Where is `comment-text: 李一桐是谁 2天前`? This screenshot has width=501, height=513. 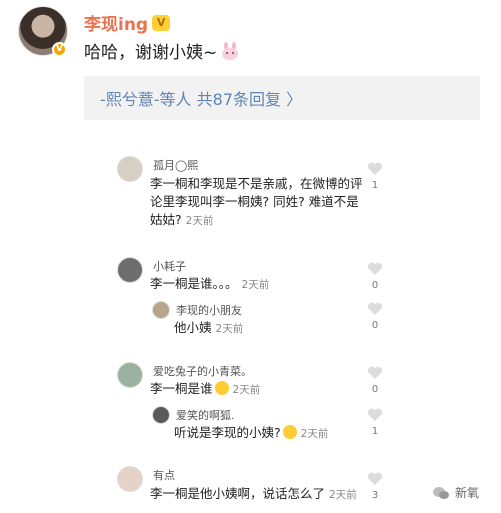
comment-text: 李一桐是谁 2天前 is located at coordinates (205, 388).